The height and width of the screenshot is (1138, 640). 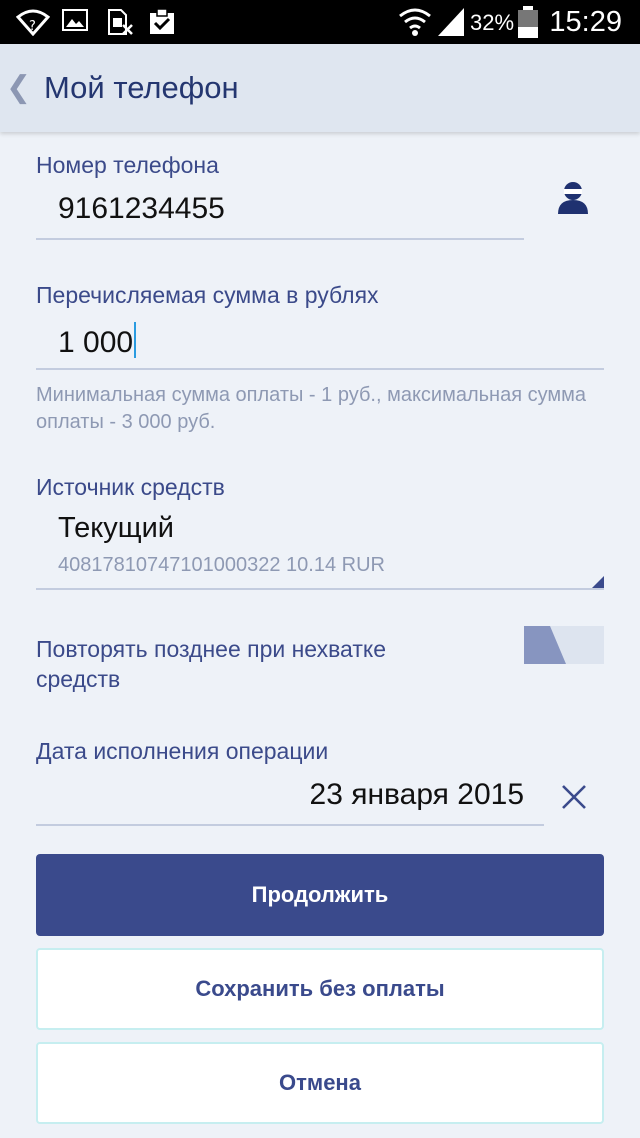 What do you see at coordinates (116, 528) in the screenshot?
I see `source-value: Текущий` at bounding box center [116, 528].